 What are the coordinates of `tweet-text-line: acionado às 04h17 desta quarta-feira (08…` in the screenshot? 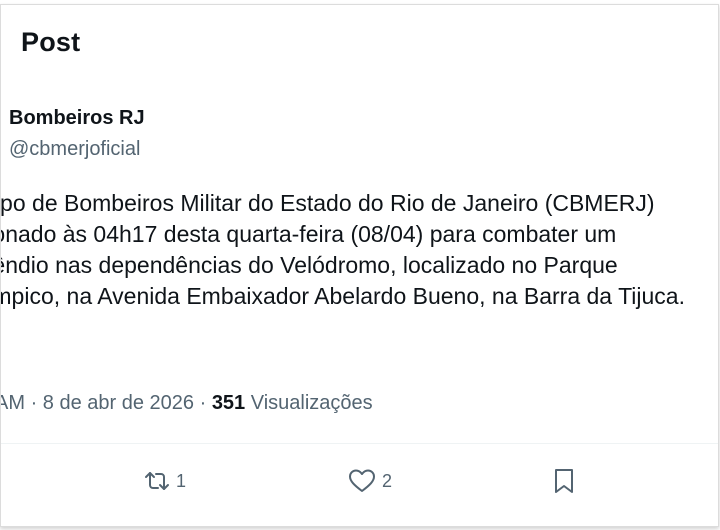 It's located at (308, 234).